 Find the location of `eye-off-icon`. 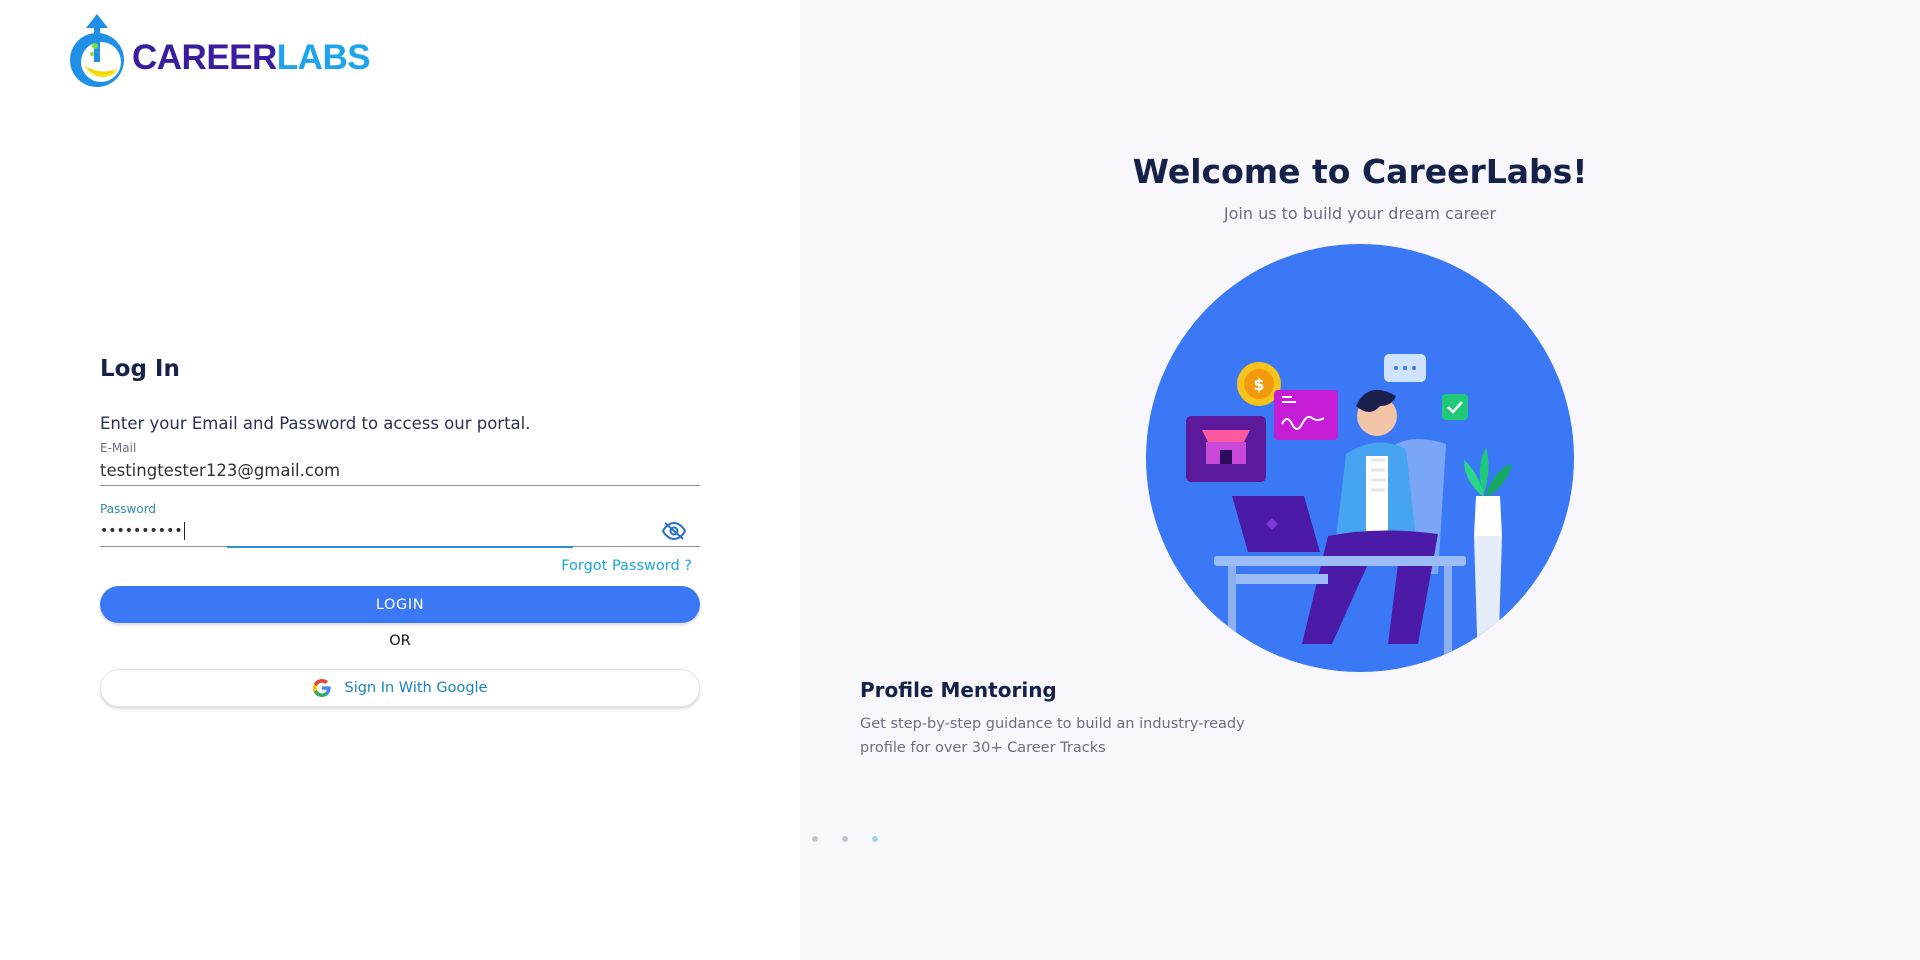

eye-off-icon is located at coordinates (674, 531).